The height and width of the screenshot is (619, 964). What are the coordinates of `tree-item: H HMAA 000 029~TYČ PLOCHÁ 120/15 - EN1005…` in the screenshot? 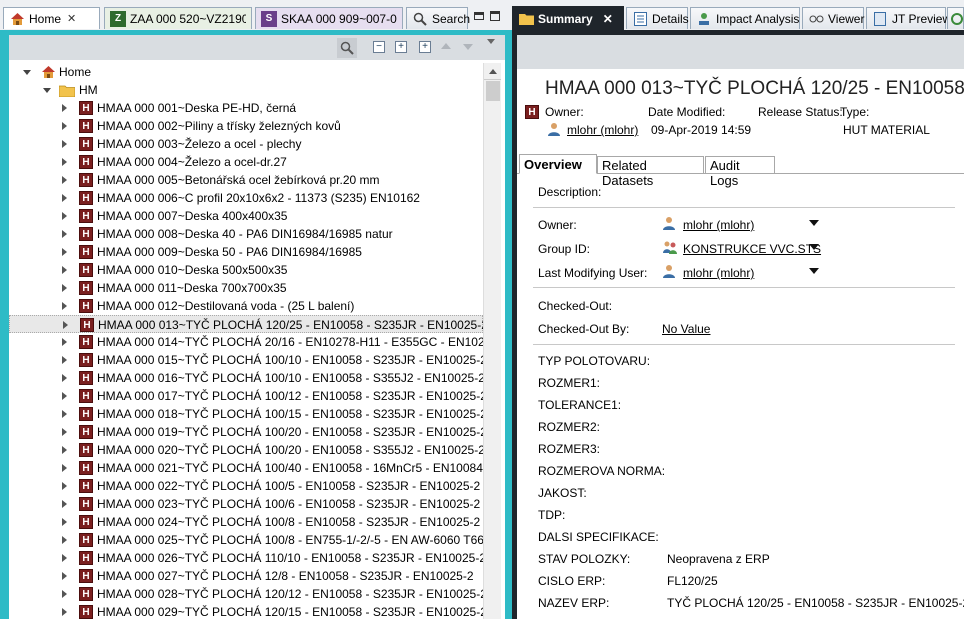 It's located at (246, 611).